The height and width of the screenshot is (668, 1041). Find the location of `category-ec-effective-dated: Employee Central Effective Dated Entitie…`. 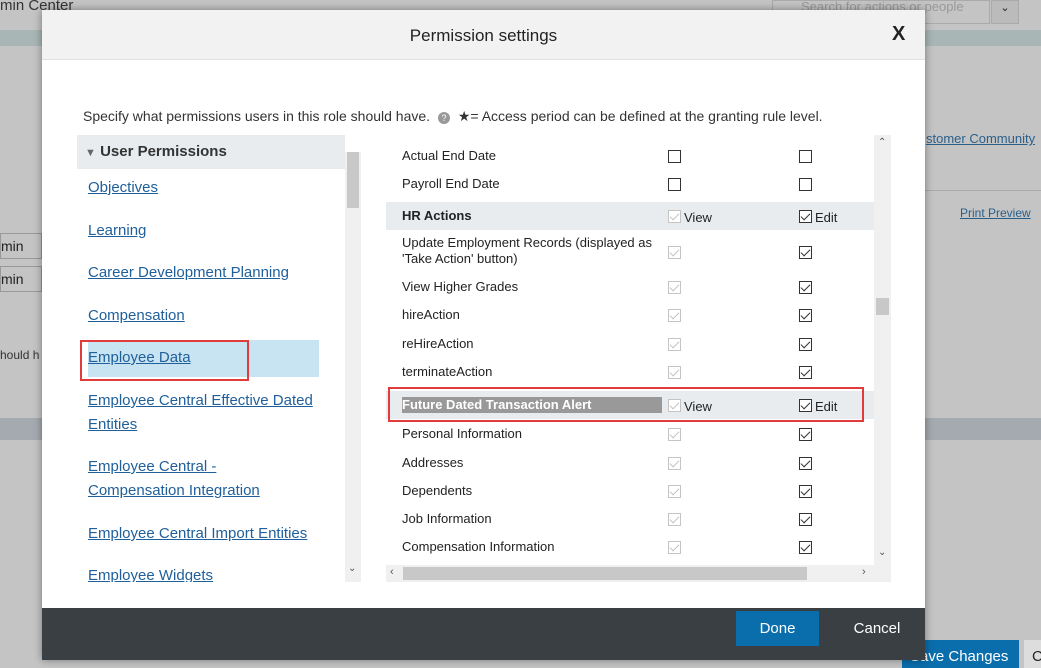

category-ec-effective-dated: Employee Central Effective Dated Entitie… is located at coordinates (208, 413).